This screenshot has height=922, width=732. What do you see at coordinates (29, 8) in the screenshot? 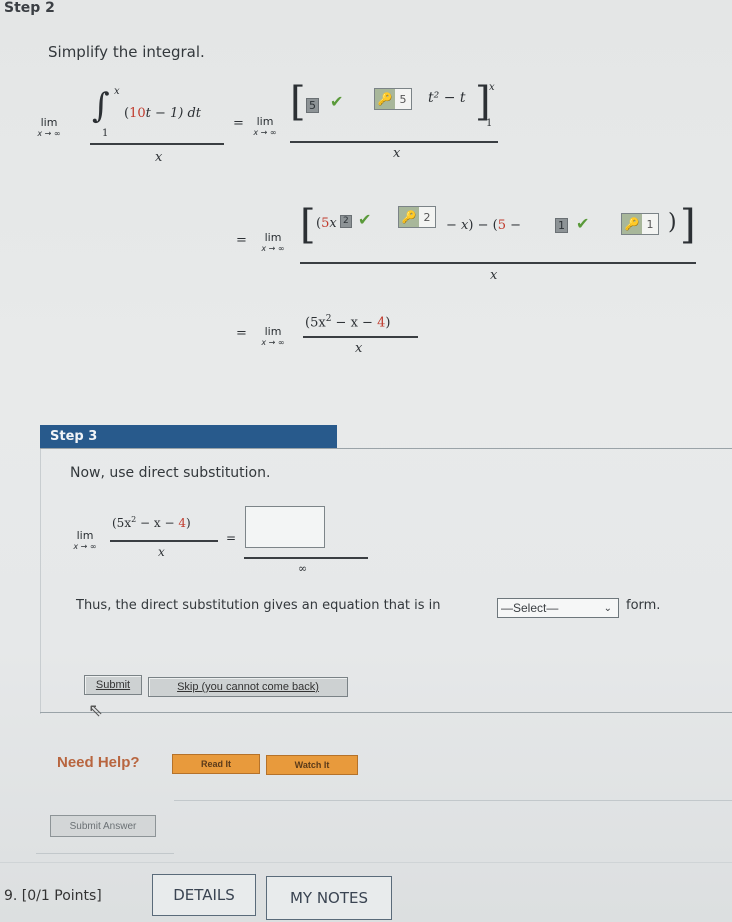
I see `step-2-label: Step 2` at bounding box center [29, 8].